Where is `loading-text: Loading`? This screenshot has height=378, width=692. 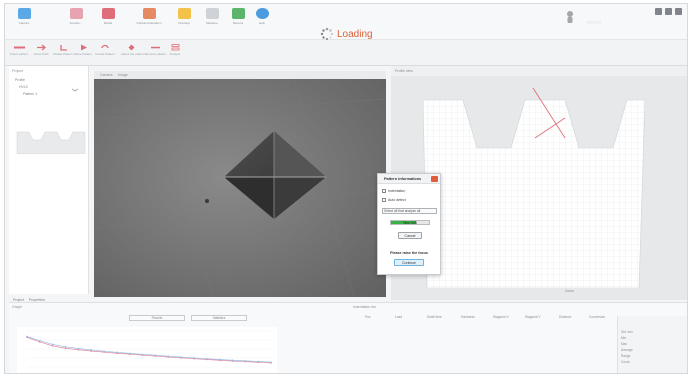
loading-text: Loading is located at coordinates (355, 34).